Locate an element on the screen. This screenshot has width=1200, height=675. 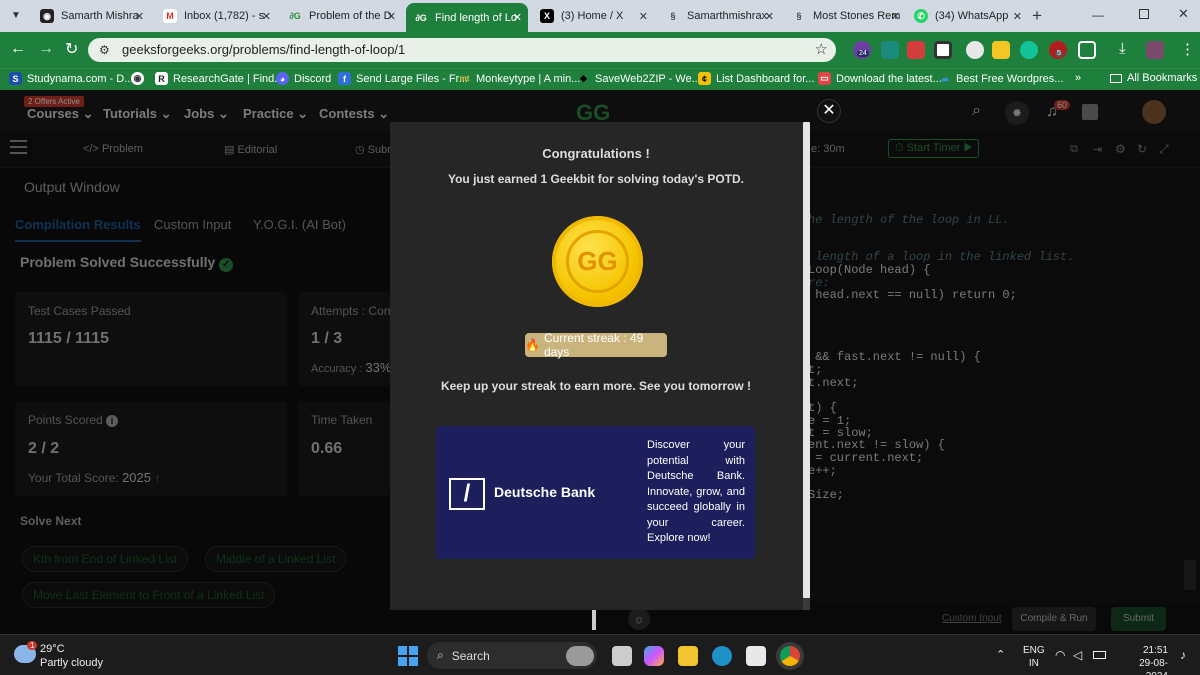
extension-badge: 5 is located at coordinates (1059, 53).